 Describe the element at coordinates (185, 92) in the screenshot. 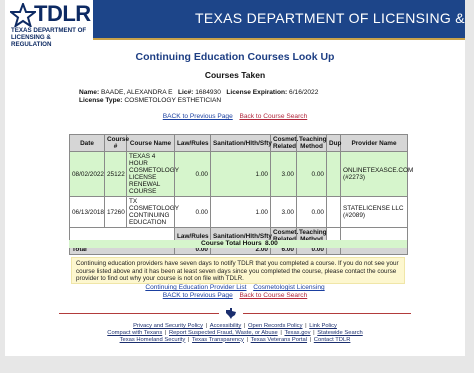

I see `lic-label: Lic#:` at that location.